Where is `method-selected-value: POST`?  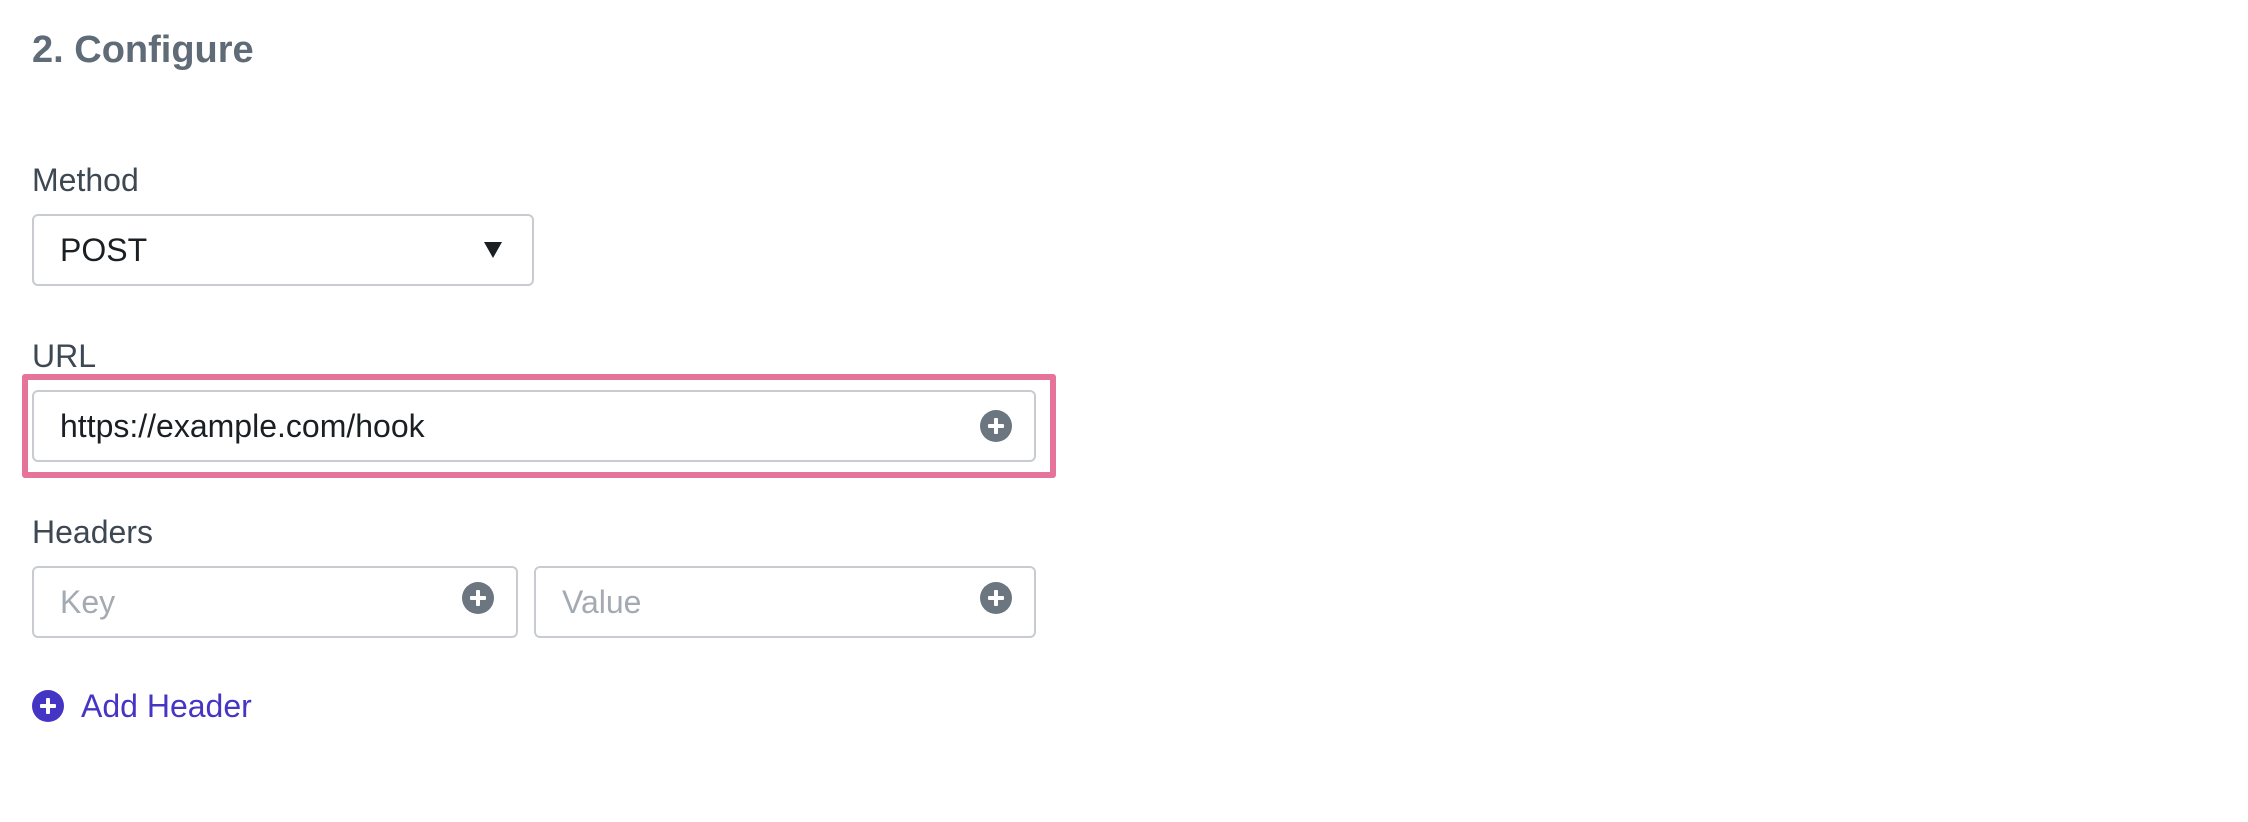 method-selected-value: POST is located at coordinates (104, 250).